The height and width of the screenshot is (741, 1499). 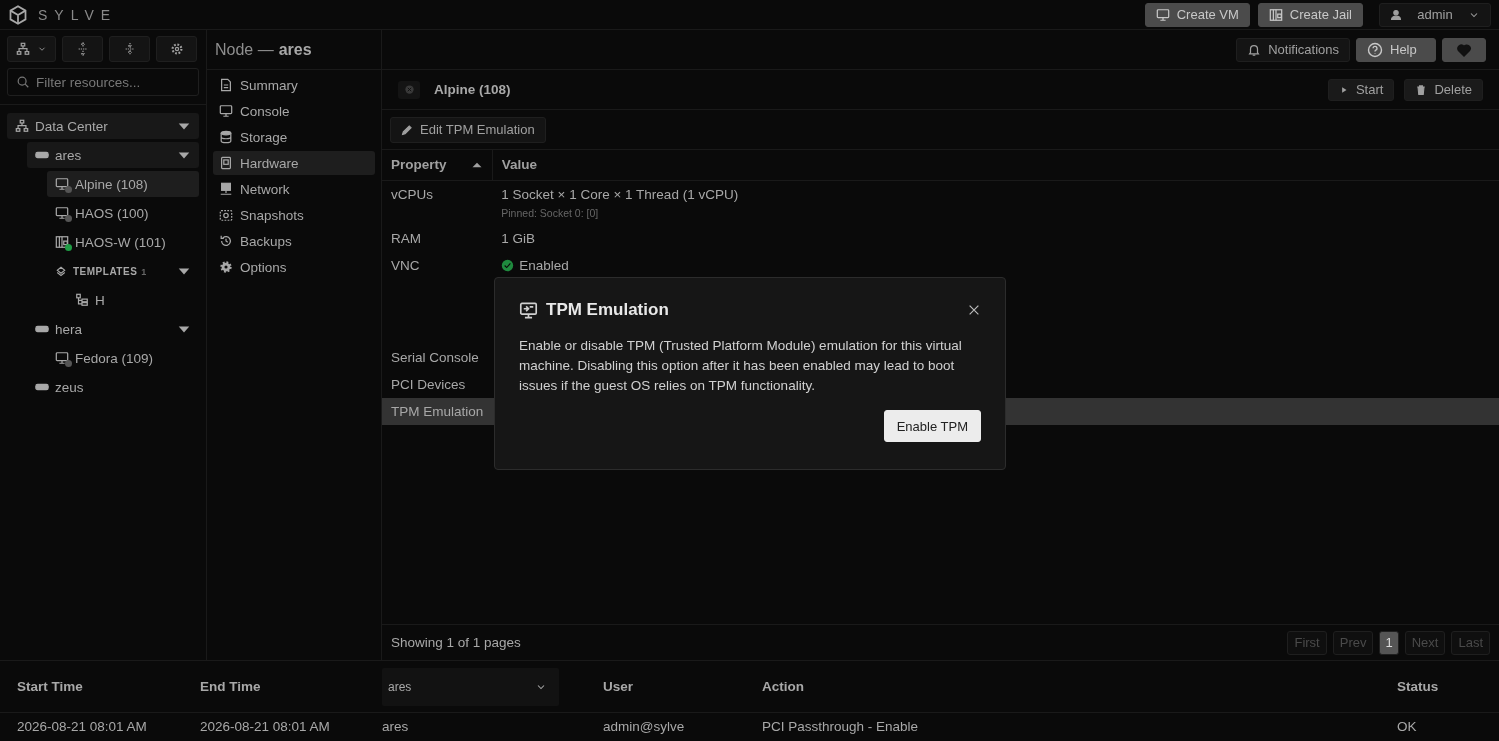 What do you see at coordinates (470, 686) in the screenshot?
I see `node-select: ares` at bounding box center [470, 686].